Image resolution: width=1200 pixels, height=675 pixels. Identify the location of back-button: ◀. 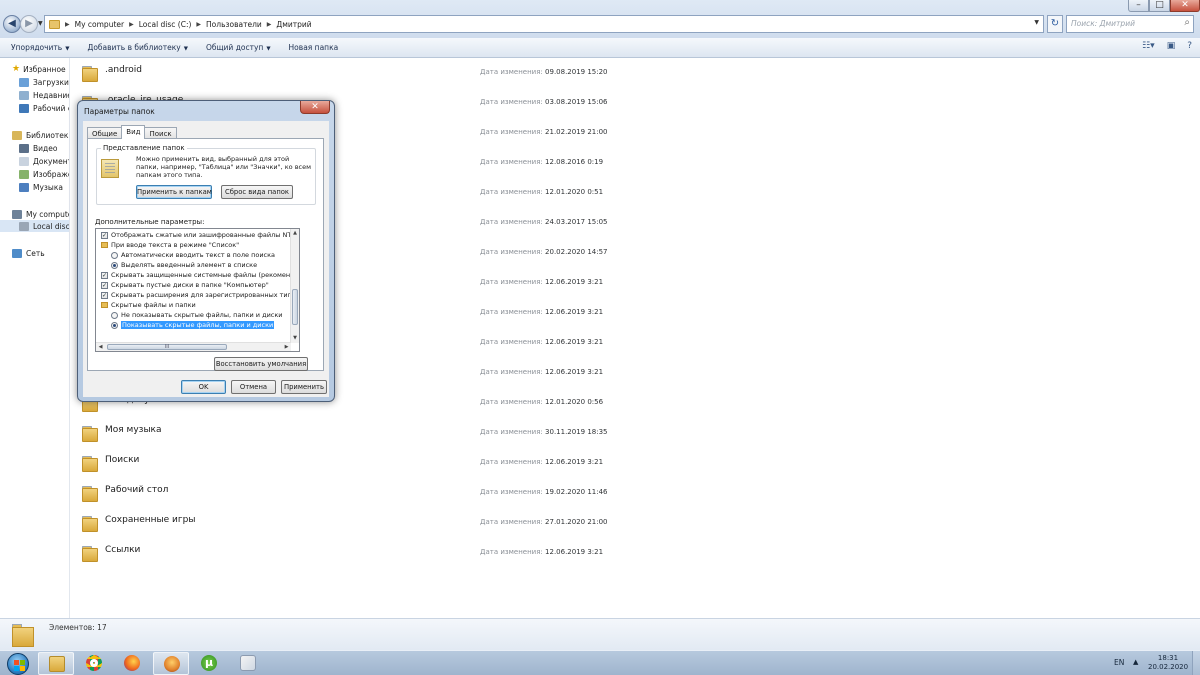
(12, 24).